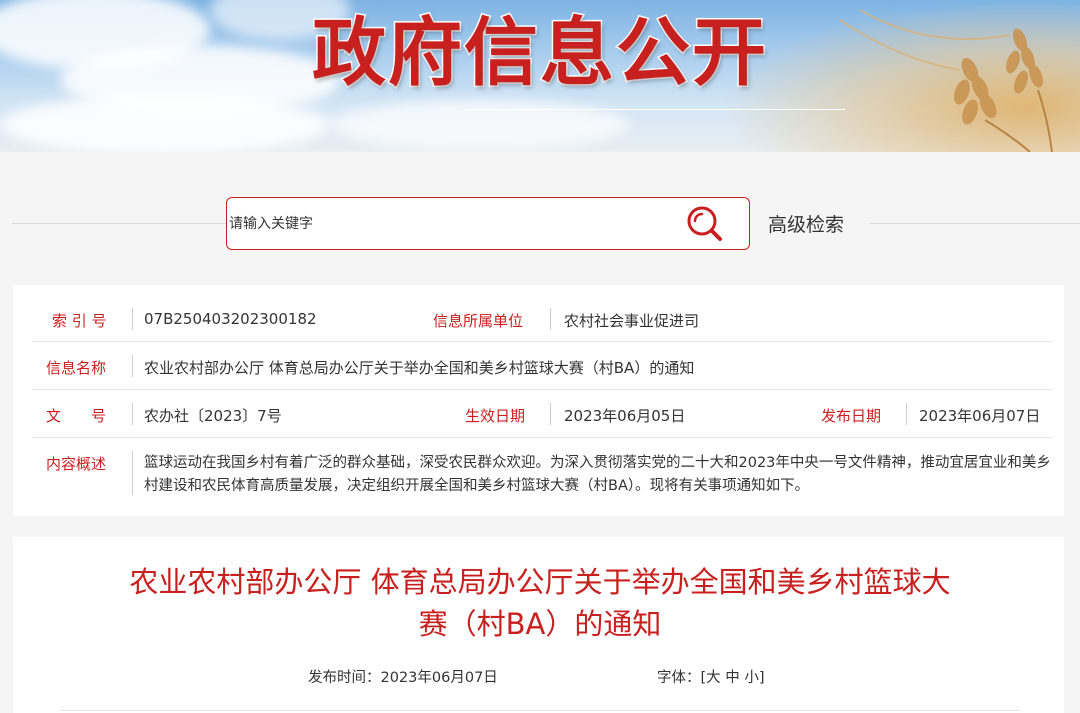  I want to click on font-large-button: 大, so click(713, 678).